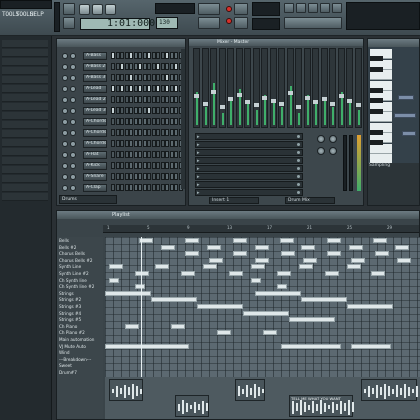  What do you see at coordinates (95, 144) in the screenshot?
I see `channel-button: A-Chords 3` at bounding box center [95, 144].